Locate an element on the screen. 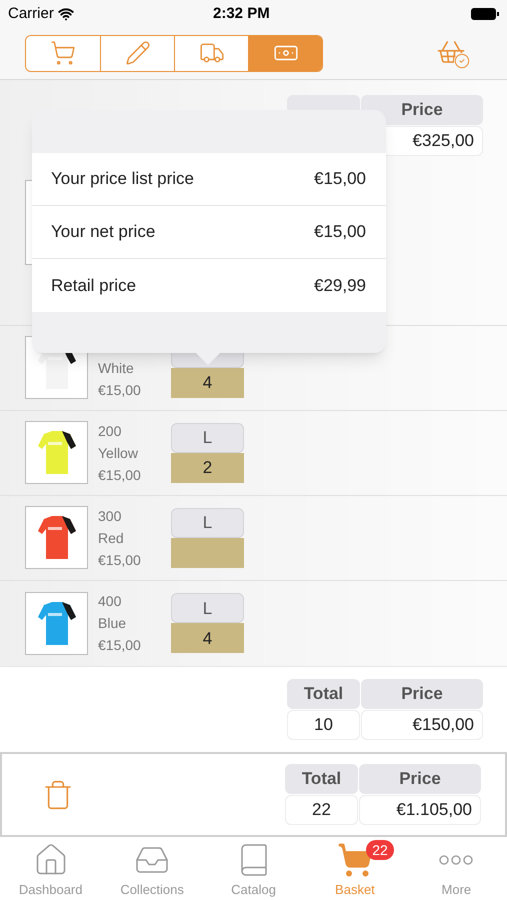 This screenshot has height=900, width=507. total-value: 22 is located at coordinates (321, 810).